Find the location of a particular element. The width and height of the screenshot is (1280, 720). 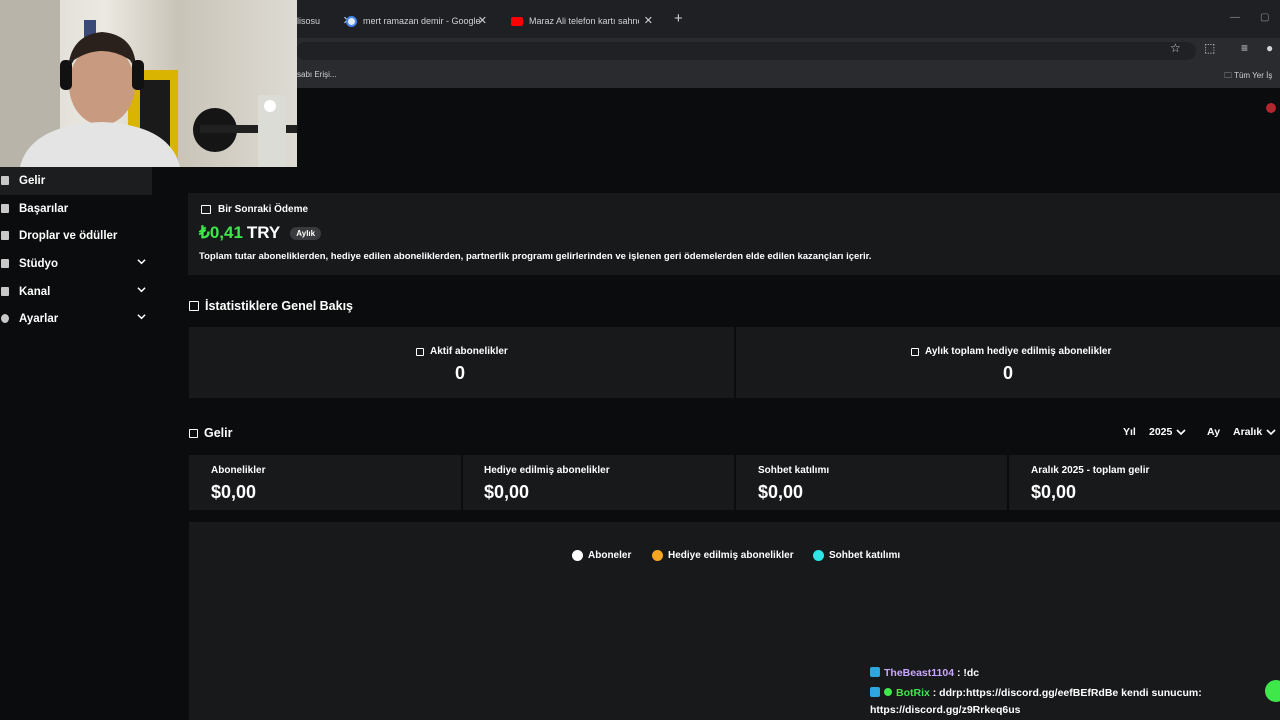

bot-badge-icon is located at coordinates (888, 692).